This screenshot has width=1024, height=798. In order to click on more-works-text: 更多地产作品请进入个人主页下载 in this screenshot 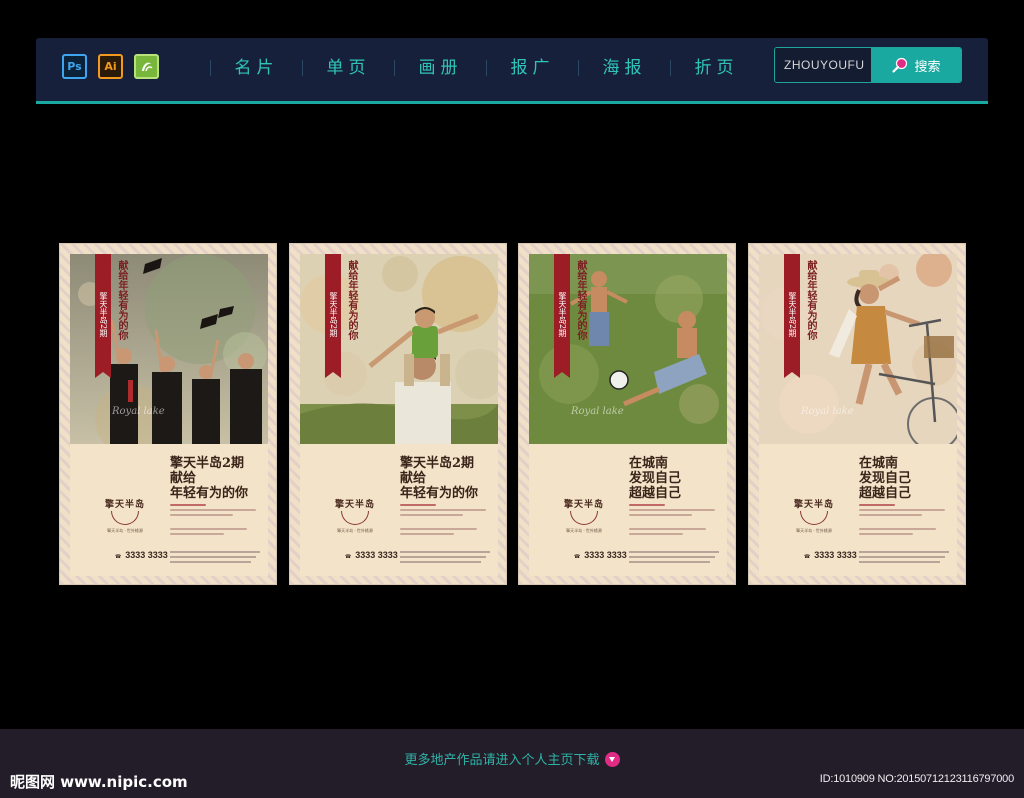, I will do `click(502, 760)`.